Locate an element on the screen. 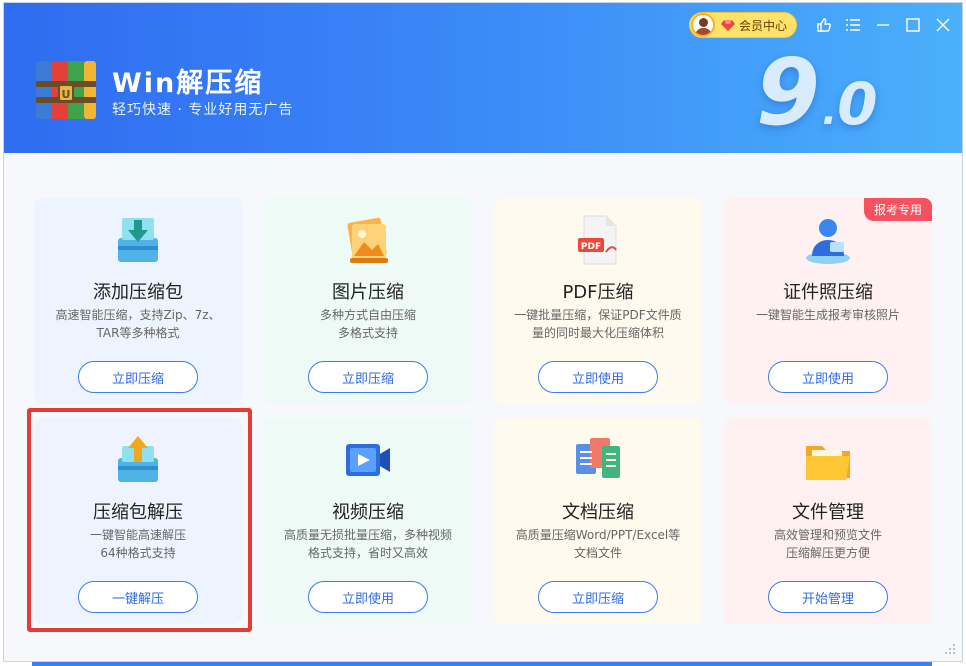 The width and height of the screenshot is (966, 666). member-center-label: 会员中心 is located at coordinates (763, 25).